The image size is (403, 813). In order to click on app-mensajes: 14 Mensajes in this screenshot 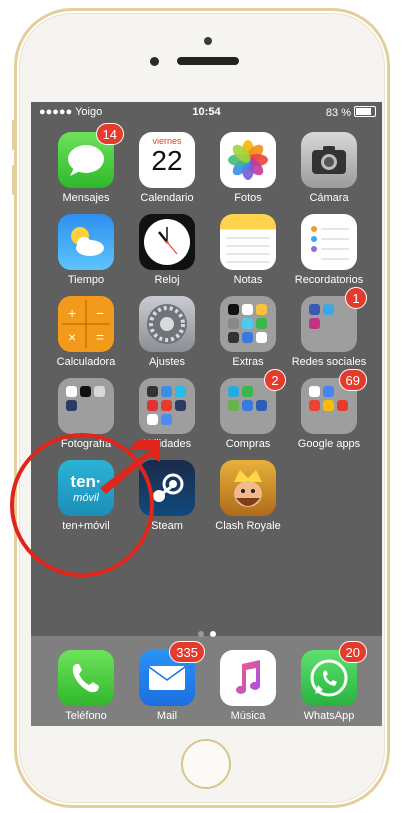, I will do `click(86, 163)`.